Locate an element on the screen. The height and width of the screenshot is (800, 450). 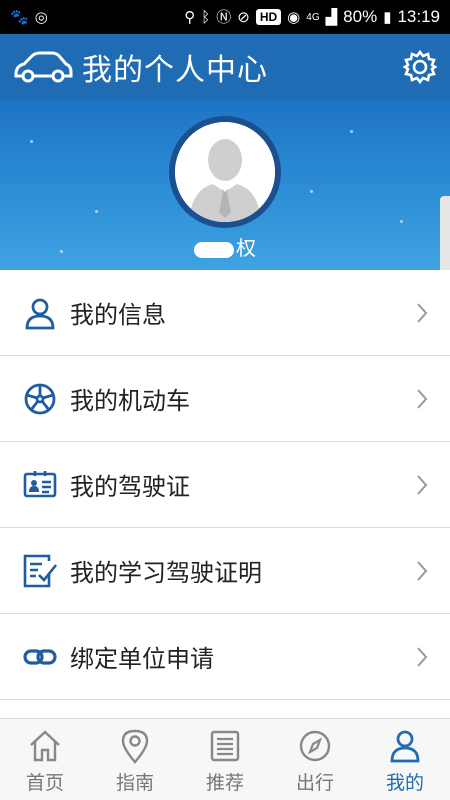
user-name: 权 is located at coordinates (225, 246).